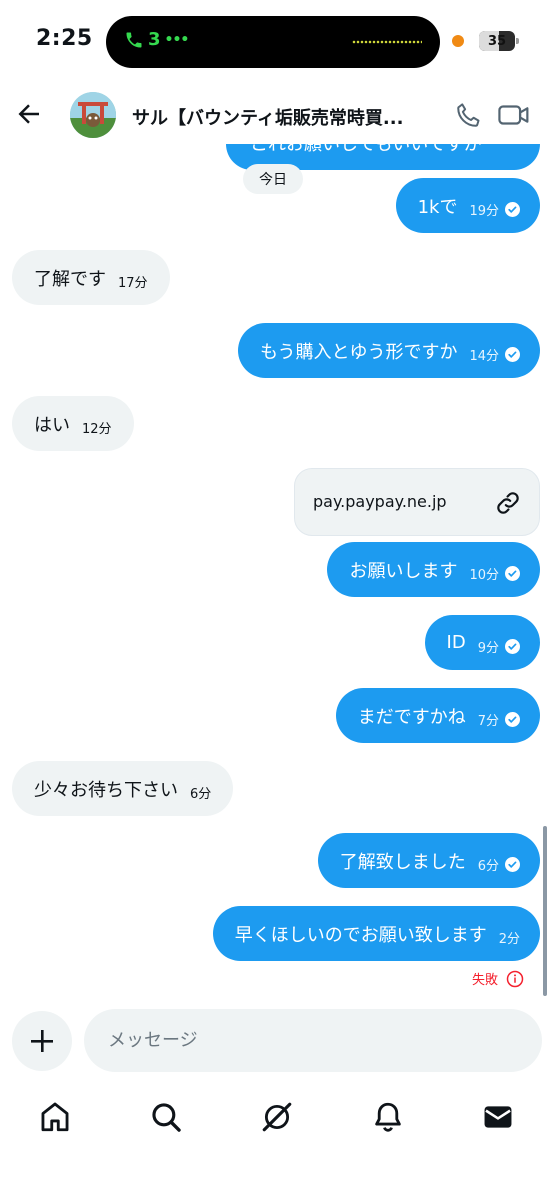 The height and width of the screenshot is (1200, 553). I want to click on message-text: まだですかね, so click(411, 717).